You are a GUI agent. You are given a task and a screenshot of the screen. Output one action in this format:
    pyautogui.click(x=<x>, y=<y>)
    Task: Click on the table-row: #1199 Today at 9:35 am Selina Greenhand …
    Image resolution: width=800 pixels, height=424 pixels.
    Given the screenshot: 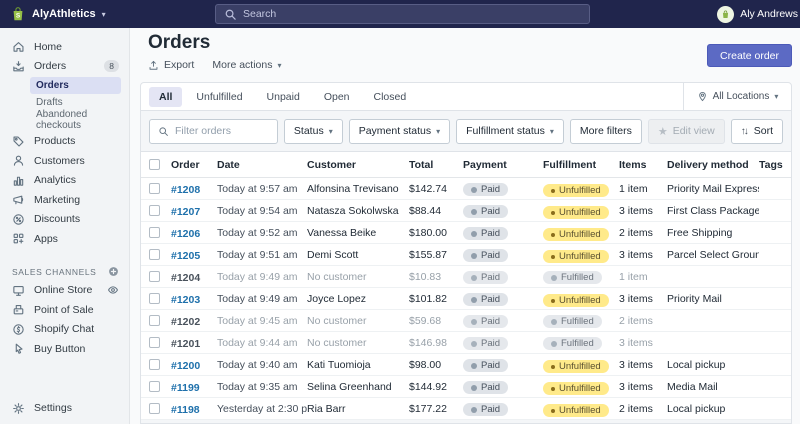 What is the action you would take?
    pyautogui.click(x=466, y=387)
    